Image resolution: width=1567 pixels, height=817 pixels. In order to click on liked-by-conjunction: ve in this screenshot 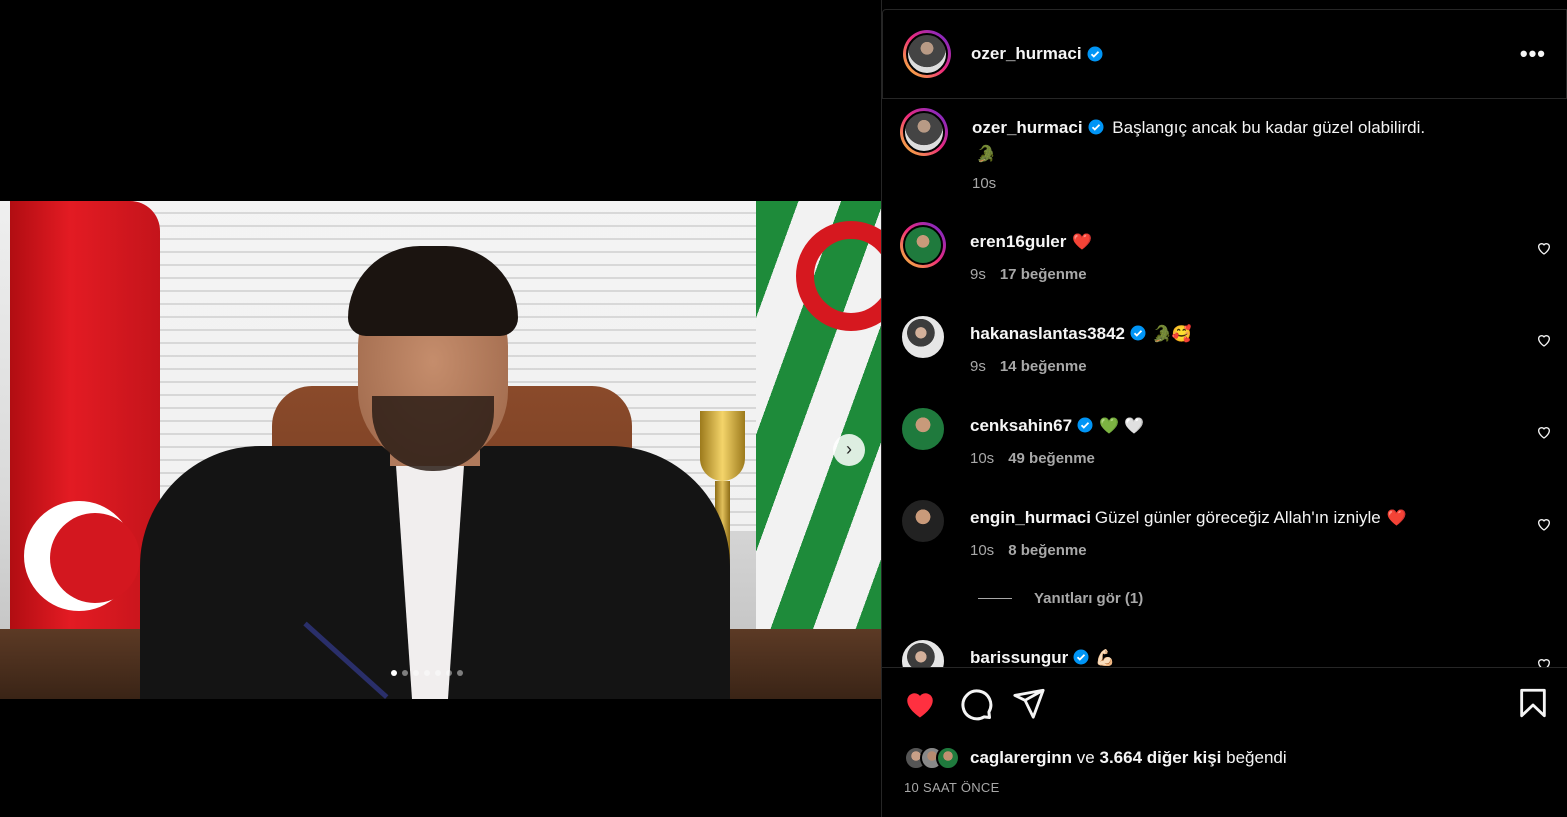, I will do `click(1085, 757)`.